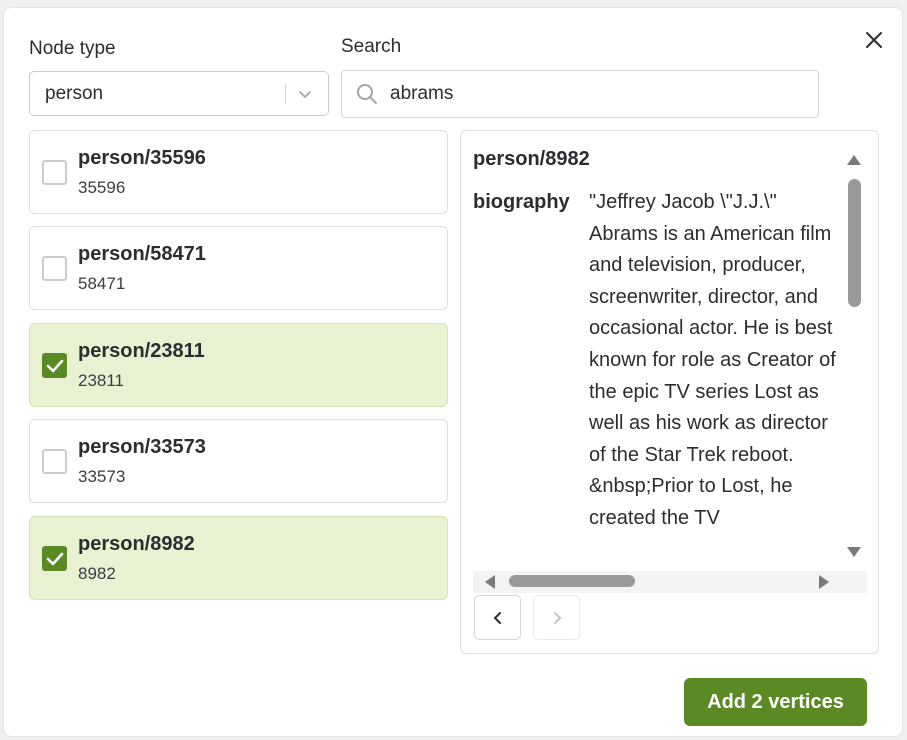  I want to click on prev-page-button, so click(497, 617).